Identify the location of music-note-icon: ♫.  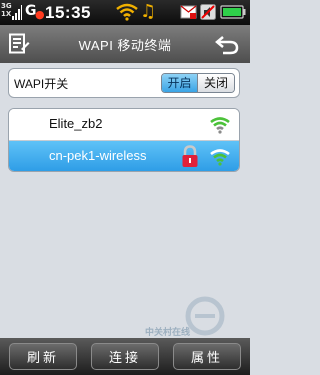
(148, 11).